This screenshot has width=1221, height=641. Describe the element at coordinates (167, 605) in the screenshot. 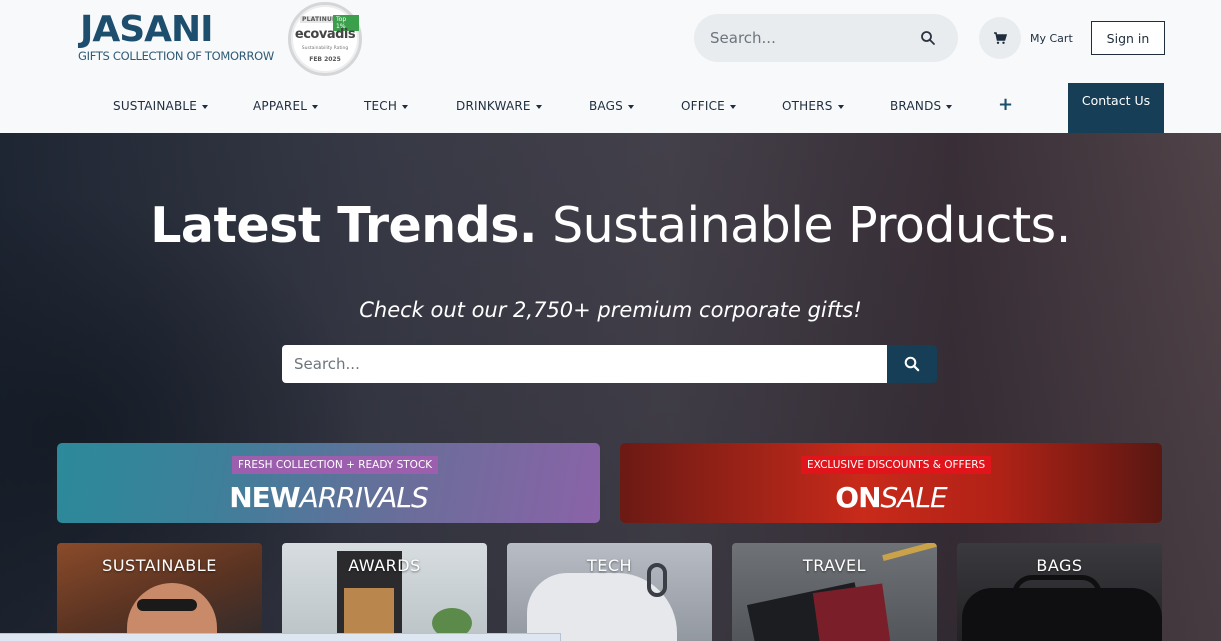

I see `sunglasses-shape` at that location.